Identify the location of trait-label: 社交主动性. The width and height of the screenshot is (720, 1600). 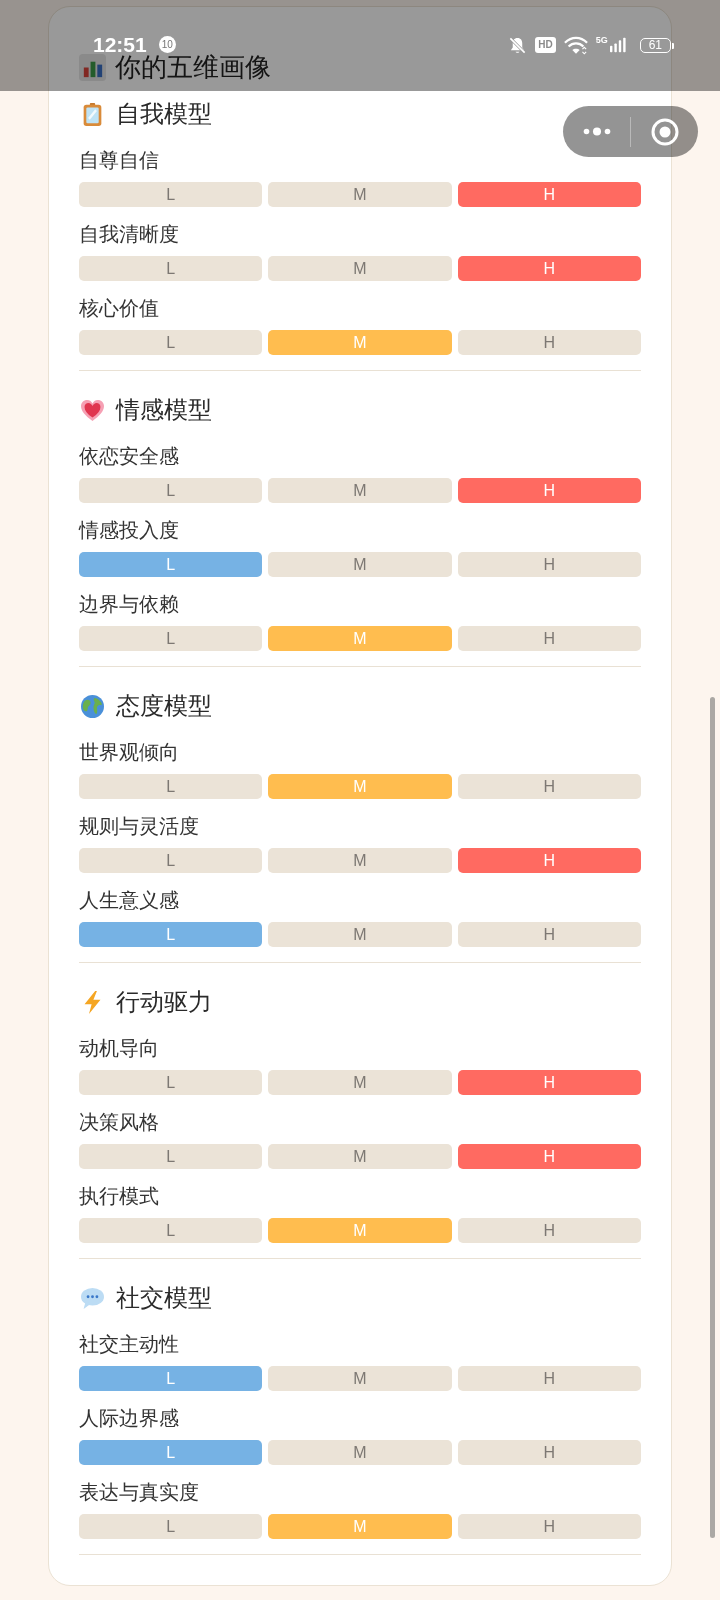
(129, 1344).